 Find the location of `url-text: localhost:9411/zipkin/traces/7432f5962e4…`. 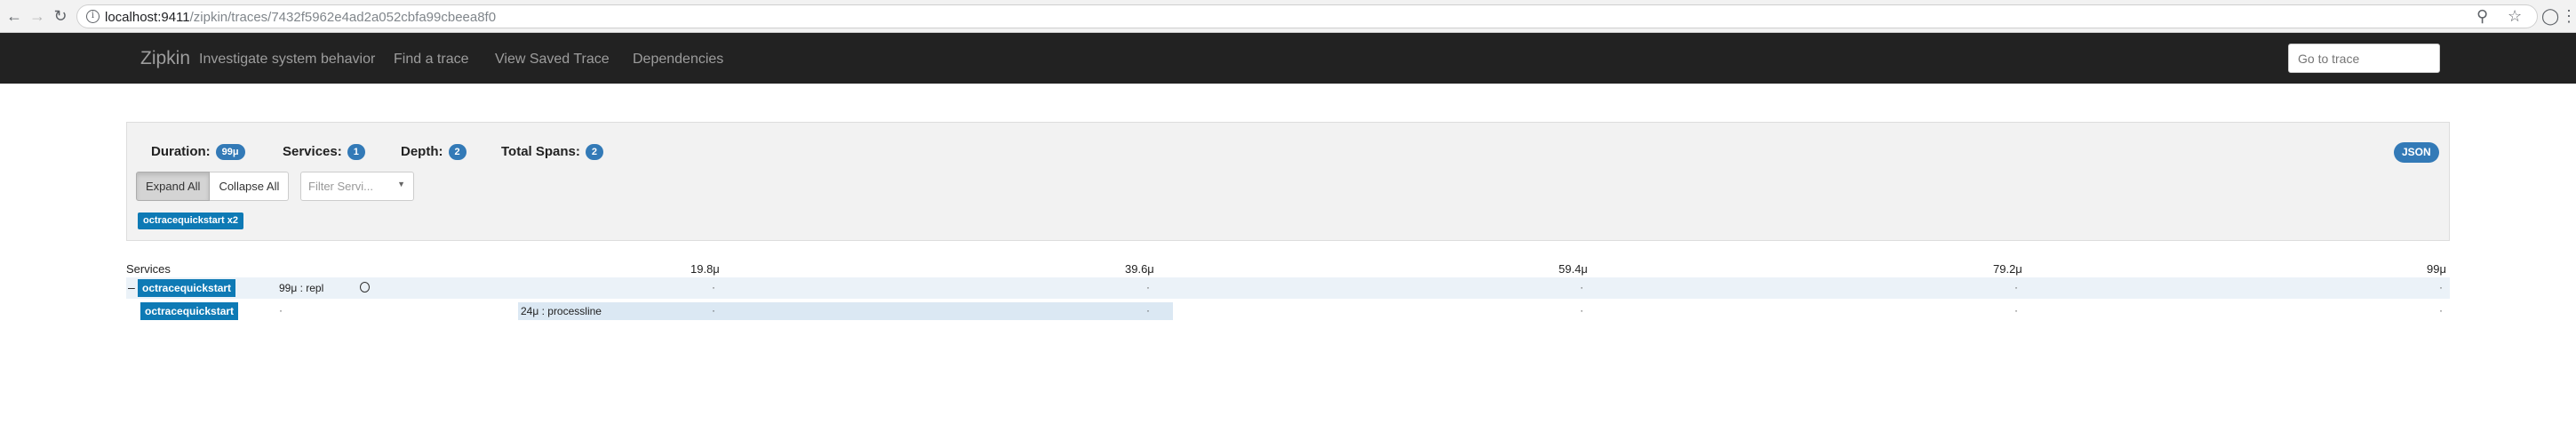

url-text: localhost:9411/zipkin/traces/7432f5962e4… is located at coordinates (300, 17).